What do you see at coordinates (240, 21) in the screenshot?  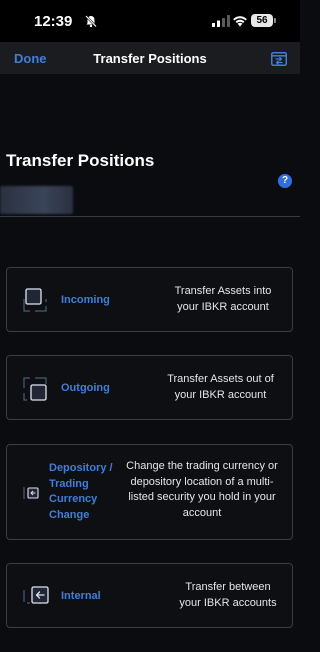 I see `wifi-icon` at bounding box center [240, 21].